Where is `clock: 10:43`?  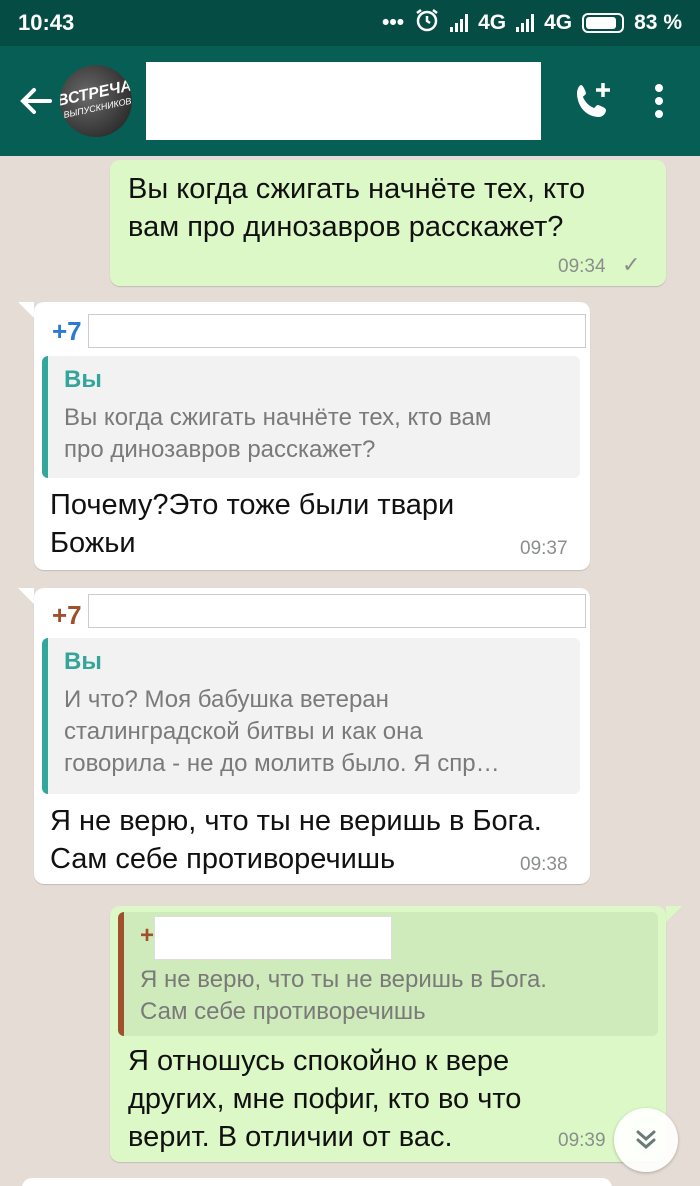 clock: 10:43 is located at coordinates (46, 22).